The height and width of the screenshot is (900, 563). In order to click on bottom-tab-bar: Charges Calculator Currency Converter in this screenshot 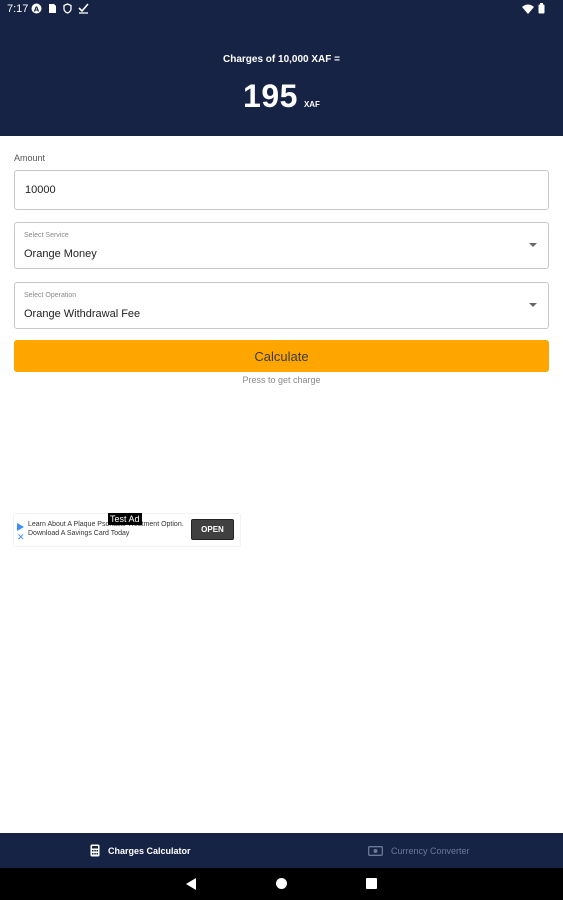, I will do `click(281, 850)`.